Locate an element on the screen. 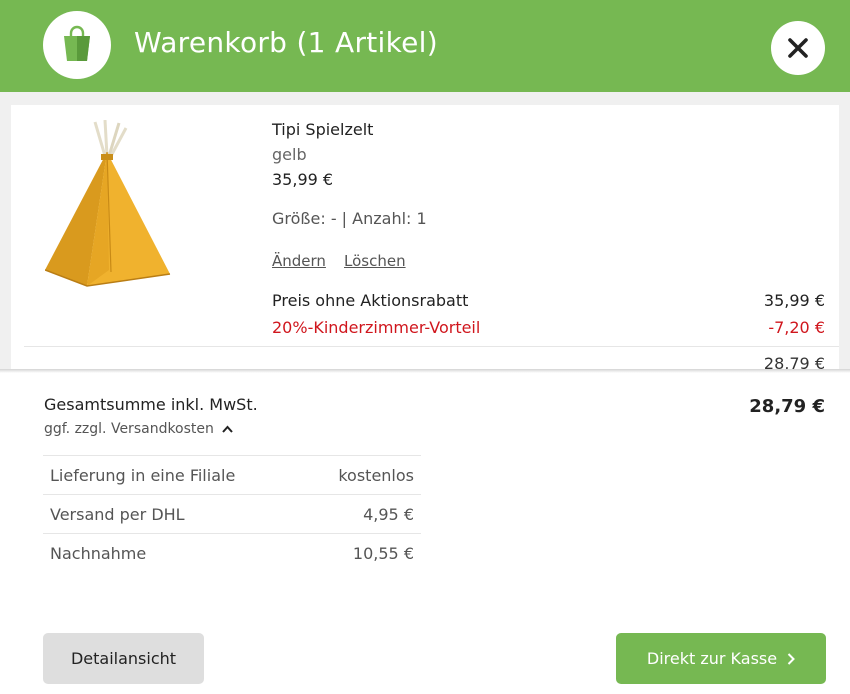  chevron-up-icon is located at coordinates (227, 429).